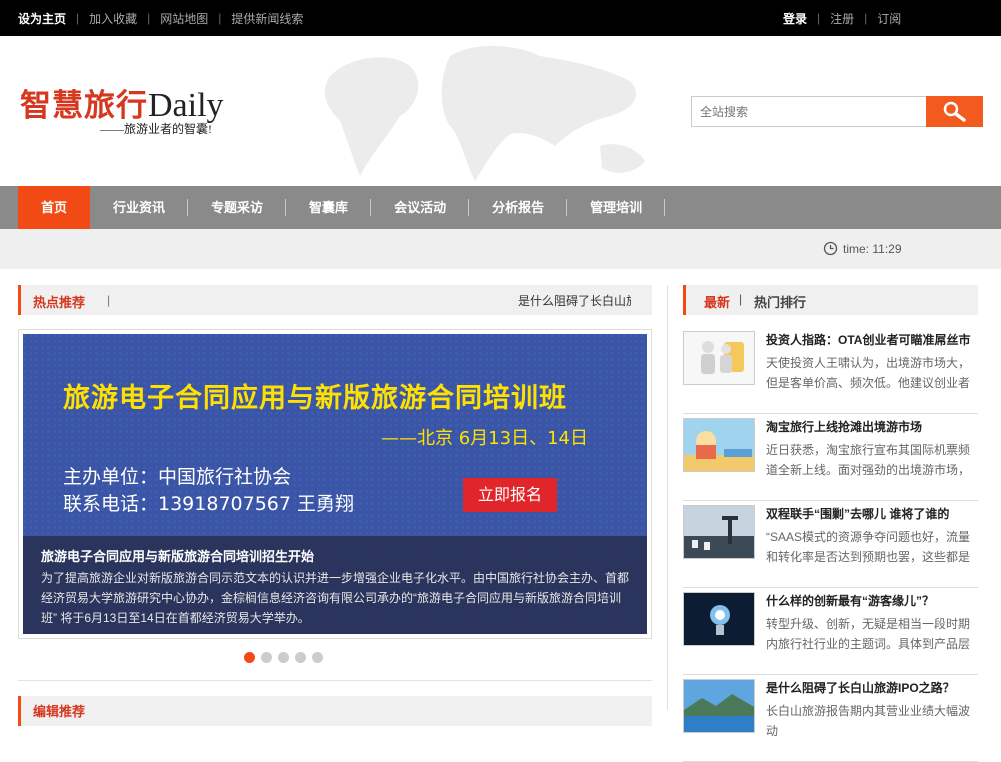  What do you see at coordinates (500, 249) in the screenshot?
I see `time-bar: time: 11:29` at bounding box center [500, 249].